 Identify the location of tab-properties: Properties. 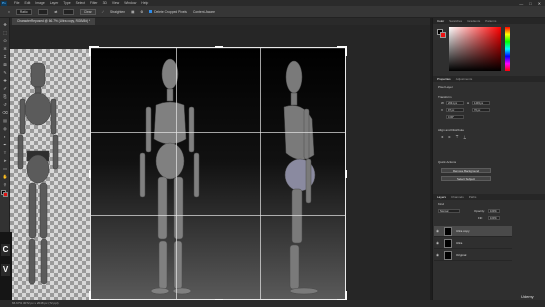
(444, 79).